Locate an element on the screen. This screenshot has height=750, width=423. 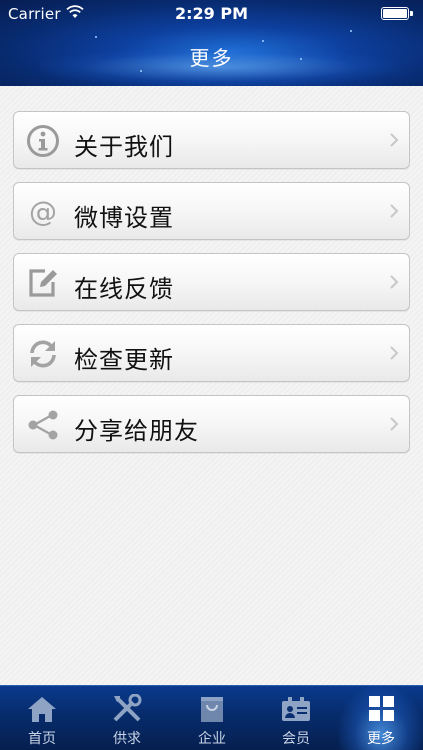
tab-member: 会员 is located at coordinates (296, 718).